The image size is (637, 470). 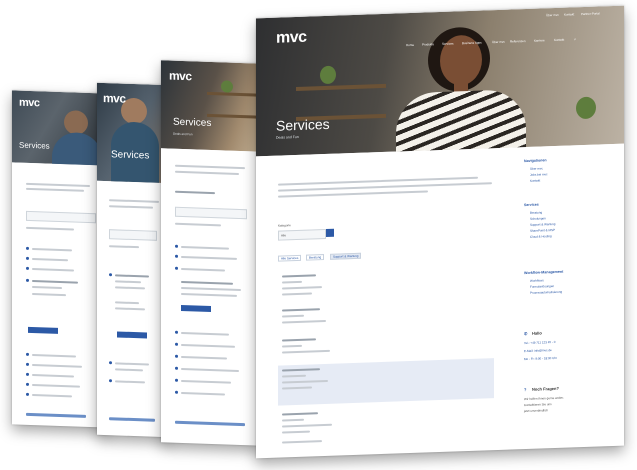 I want to click on top-nav-link: Über mvc, so click(x=552, y=15).